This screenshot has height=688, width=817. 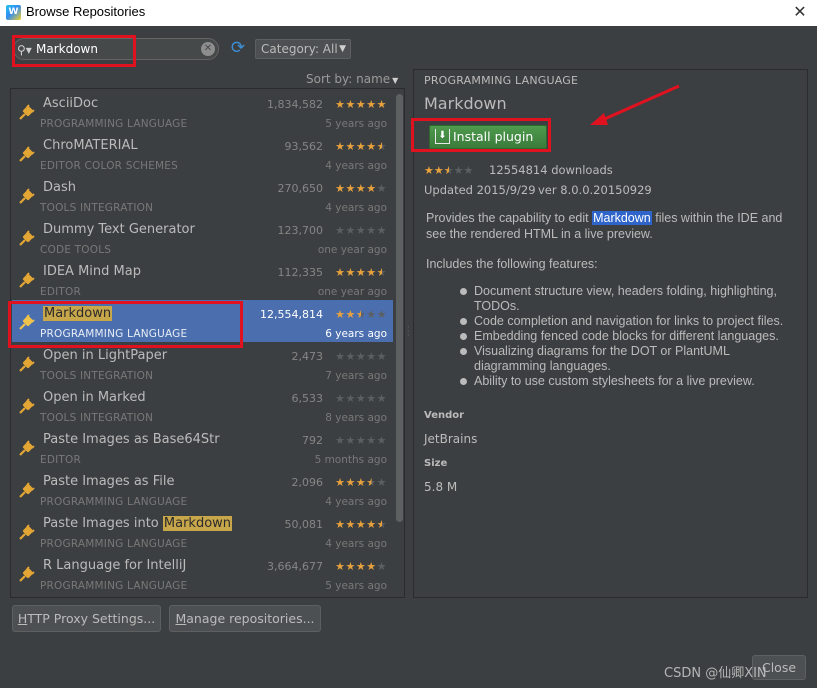 I want to click on plugin-name: Open in Marked, so click(x=94, y=397).